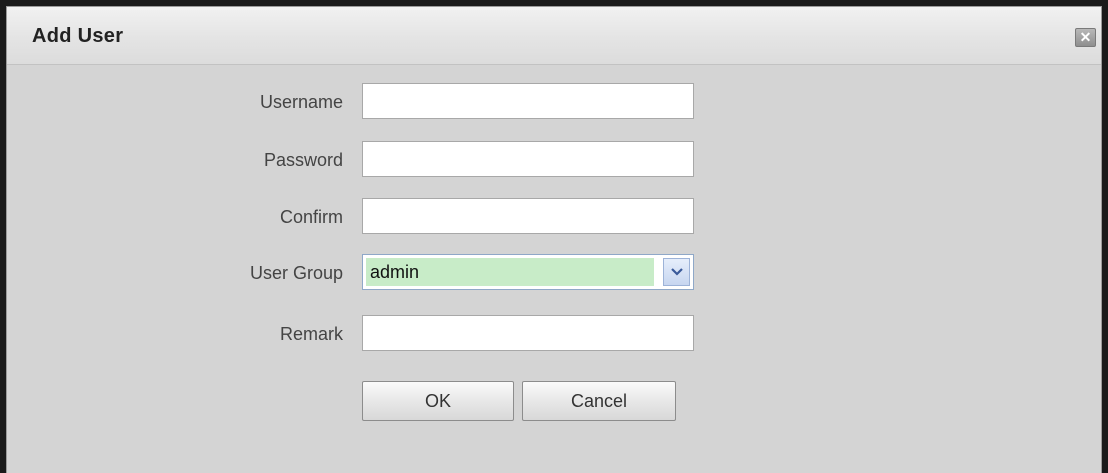 Image resolution: width=1108 pixels, height=473 pixels. I want to click on confirm-password-input, so click(528, 216).